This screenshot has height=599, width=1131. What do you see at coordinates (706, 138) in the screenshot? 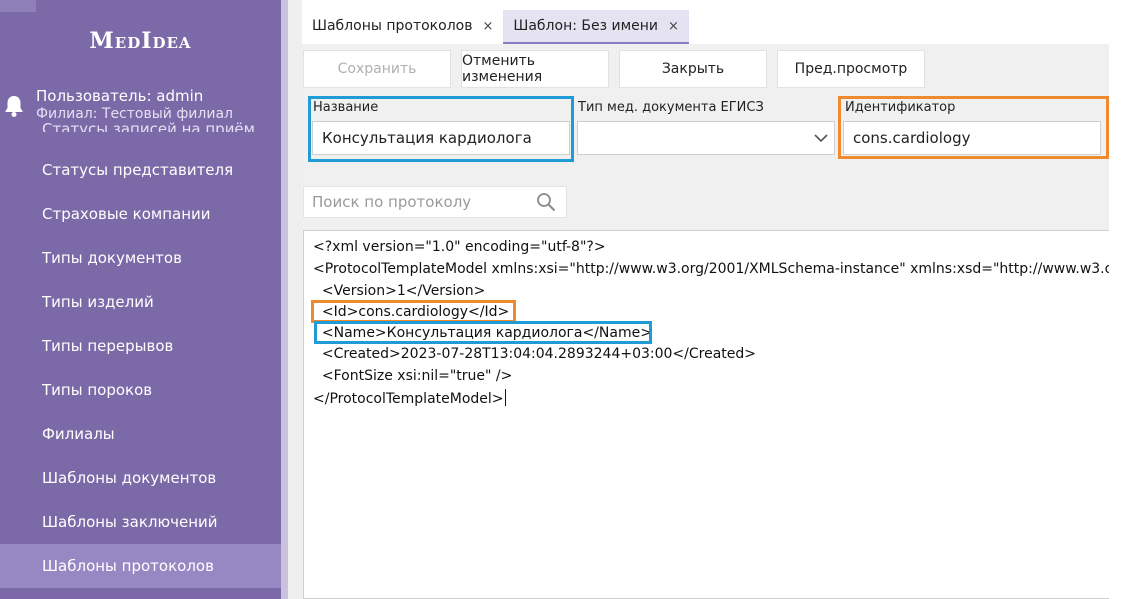
I see `doc-type-select` at bounding box center [706, 138].